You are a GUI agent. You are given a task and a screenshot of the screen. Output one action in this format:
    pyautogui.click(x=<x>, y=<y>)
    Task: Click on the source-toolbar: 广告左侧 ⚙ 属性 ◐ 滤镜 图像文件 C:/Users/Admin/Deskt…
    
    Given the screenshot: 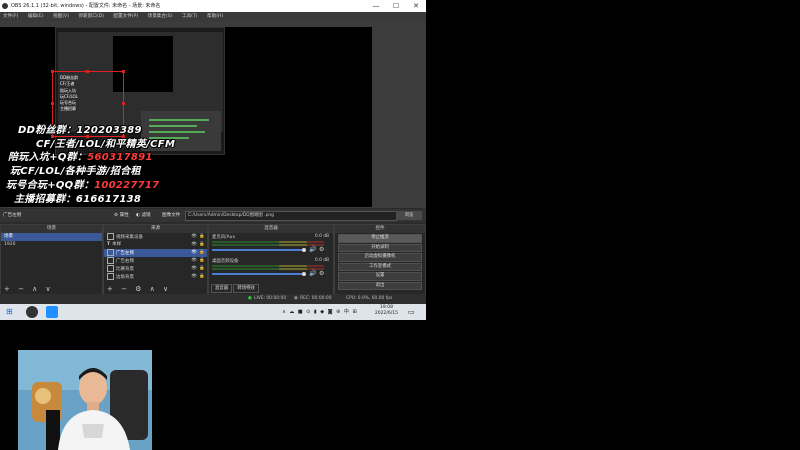 What is the action you would take?
    pyautogui.click(x=213, y=215)
    